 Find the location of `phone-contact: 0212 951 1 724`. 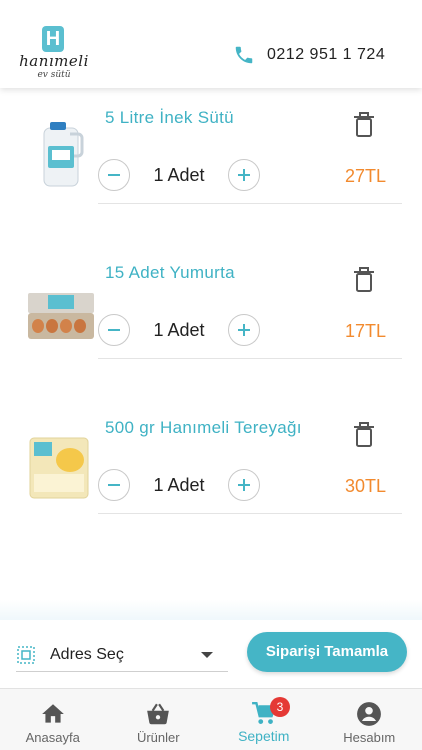

phone-contact: 0212 951 1 724 is located at coordinates (309, 55).